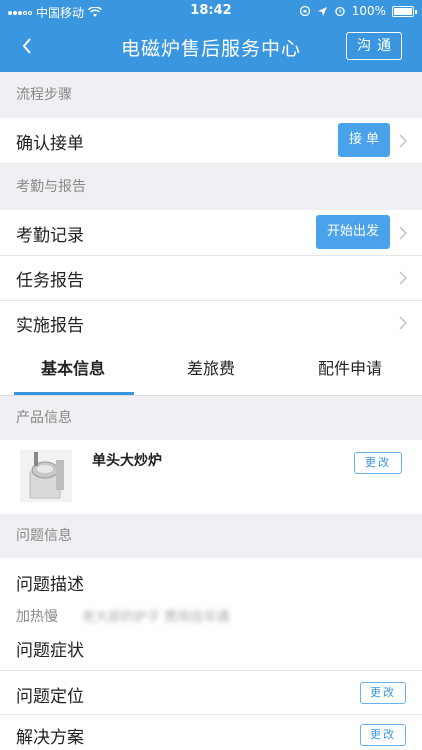 This screenshot has width=422, height=750. What do you see at coordinates (50, 585) in the screenshot?
I see `problem-description-title: 问题描述` at bounding box center [50, 585].